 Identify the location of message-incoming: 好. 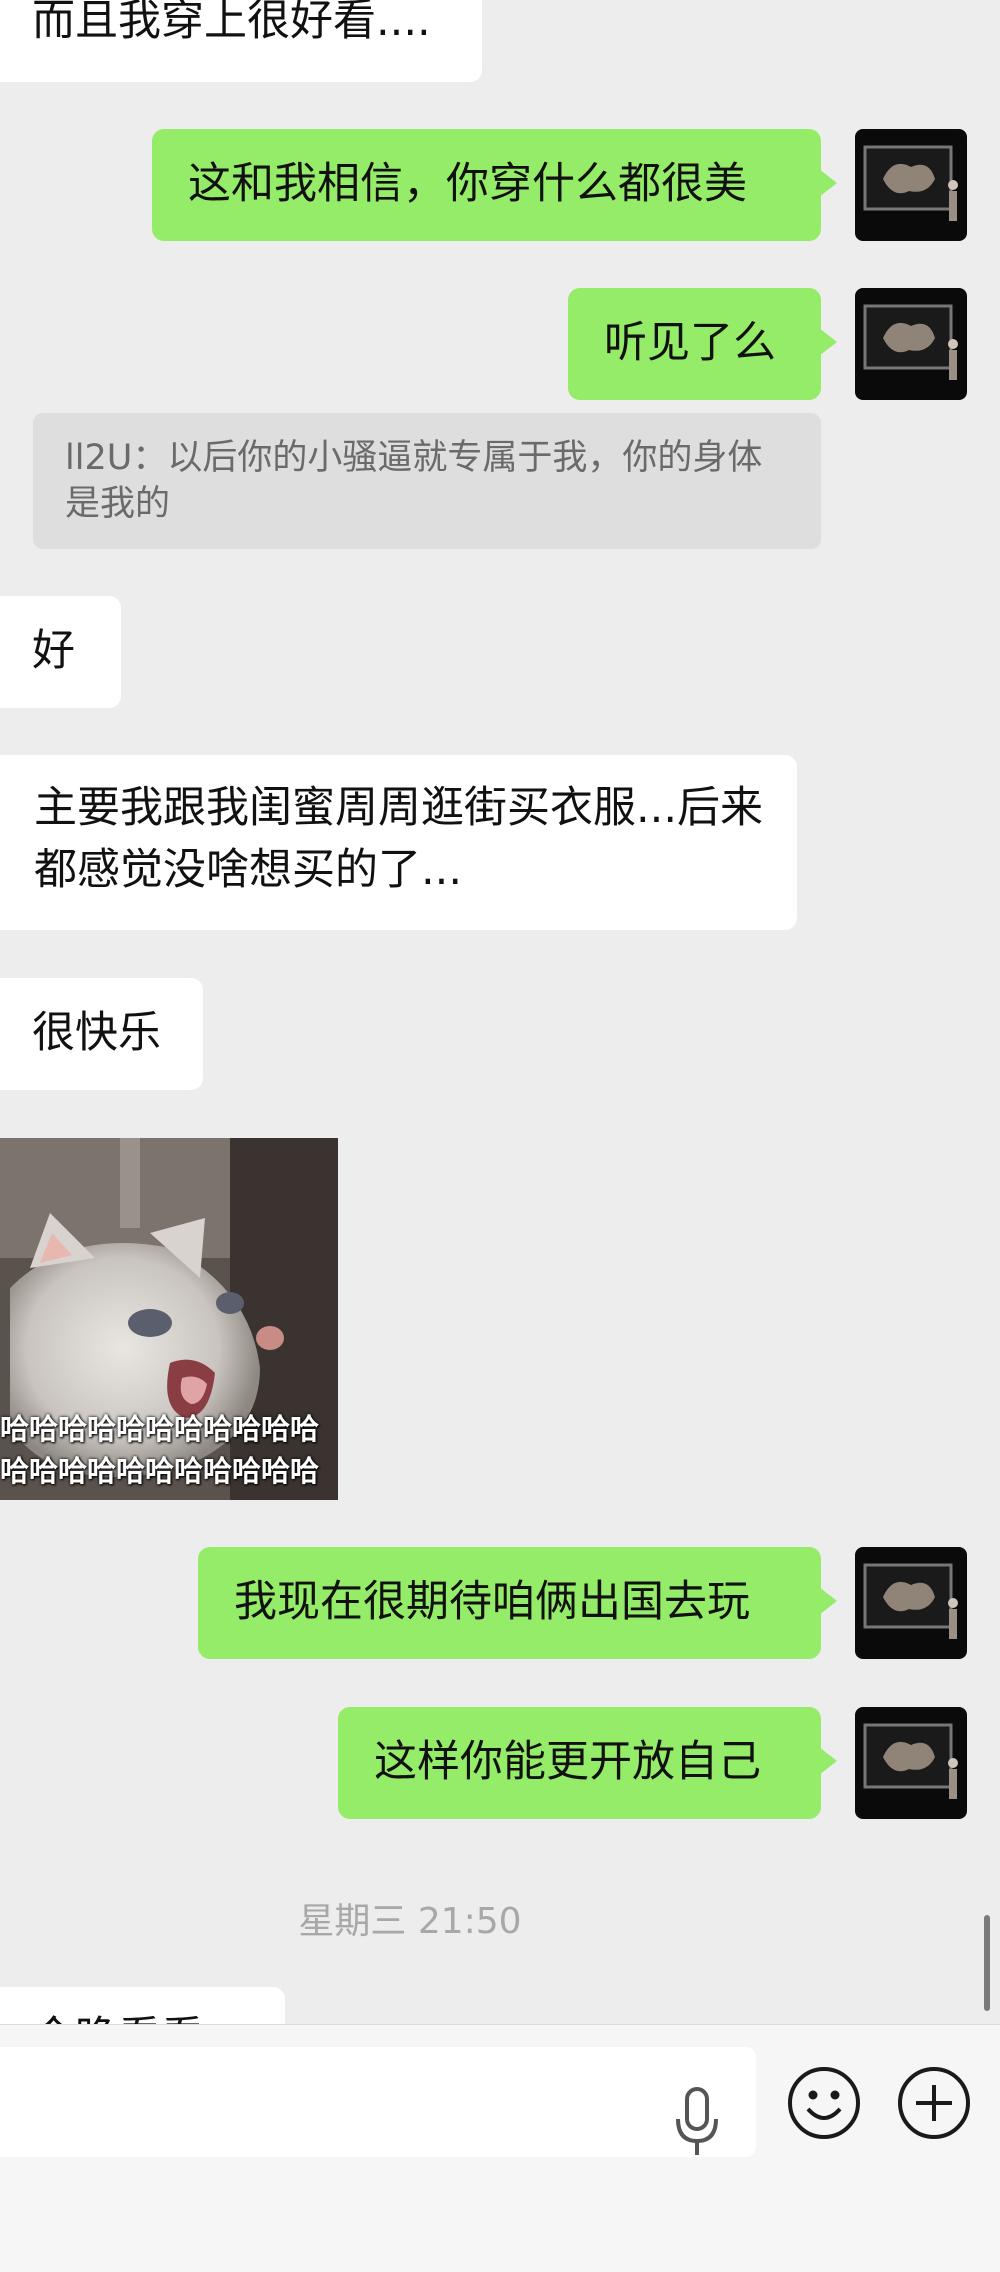
(60, 652).